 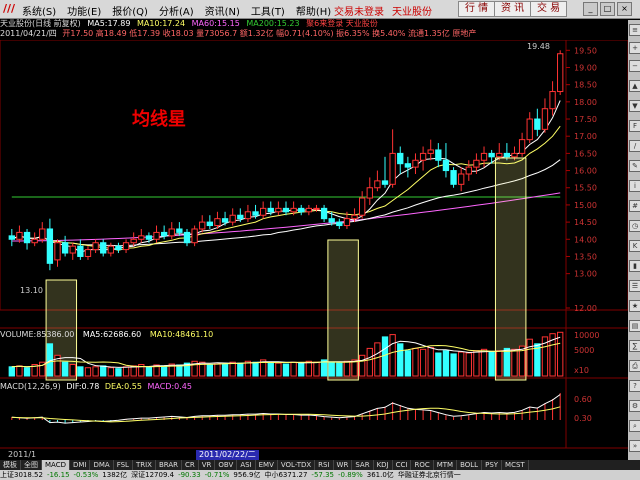 What do you see at coordinates (634, 426) in the screenshot?
I see `panel-search-icon: ⌕` at bounding box center [634, 426].